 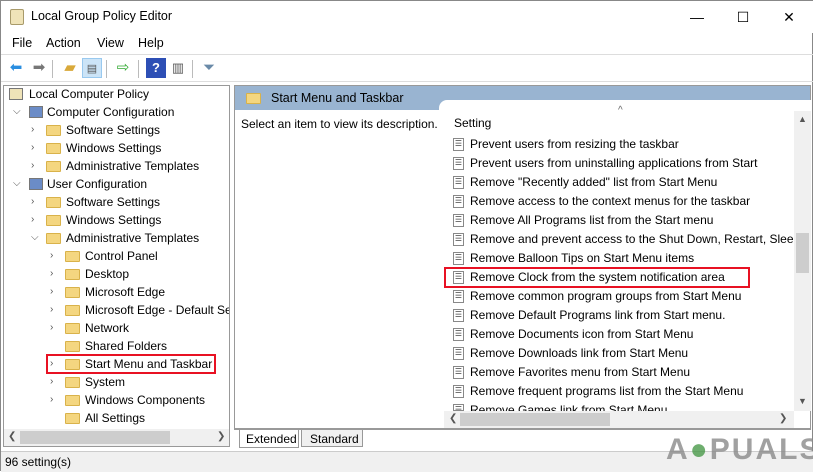 I want to click on filter-icon: ⏷, so click(x=209, y=68).